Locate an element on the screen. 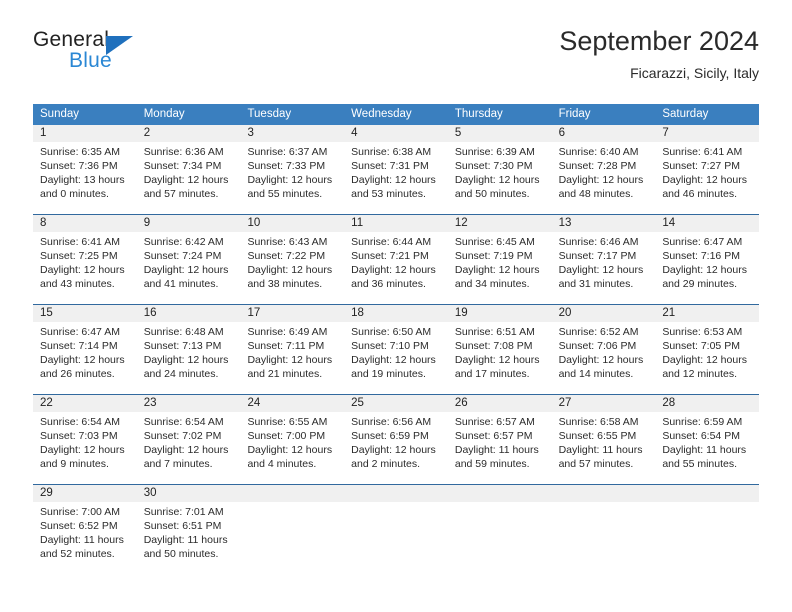 This screenshot has height=612, width=792. sunrise-text: Sunrise: 6:43 AM is located at coordinates (287, 242).